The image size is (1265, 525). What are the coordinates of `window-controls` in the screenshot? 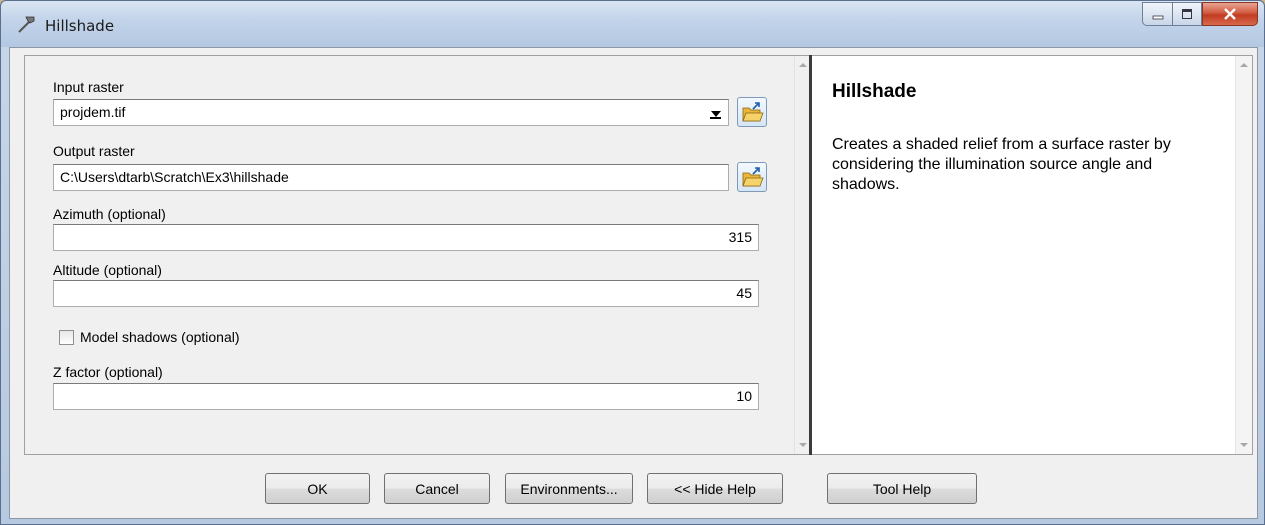 It's located at (1200, 15).